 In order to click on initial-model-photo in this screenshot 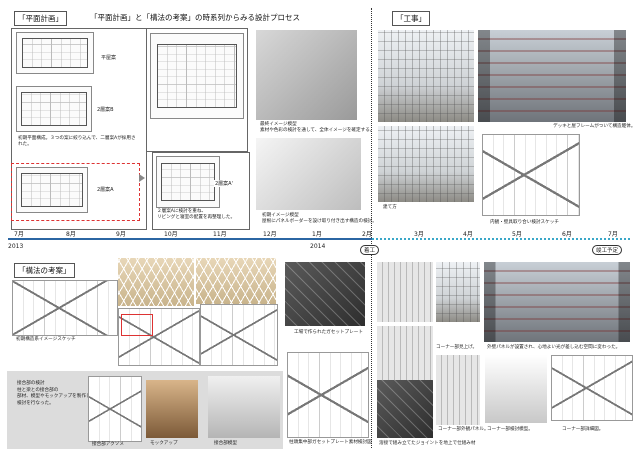, I will do `click(308, 174)`.